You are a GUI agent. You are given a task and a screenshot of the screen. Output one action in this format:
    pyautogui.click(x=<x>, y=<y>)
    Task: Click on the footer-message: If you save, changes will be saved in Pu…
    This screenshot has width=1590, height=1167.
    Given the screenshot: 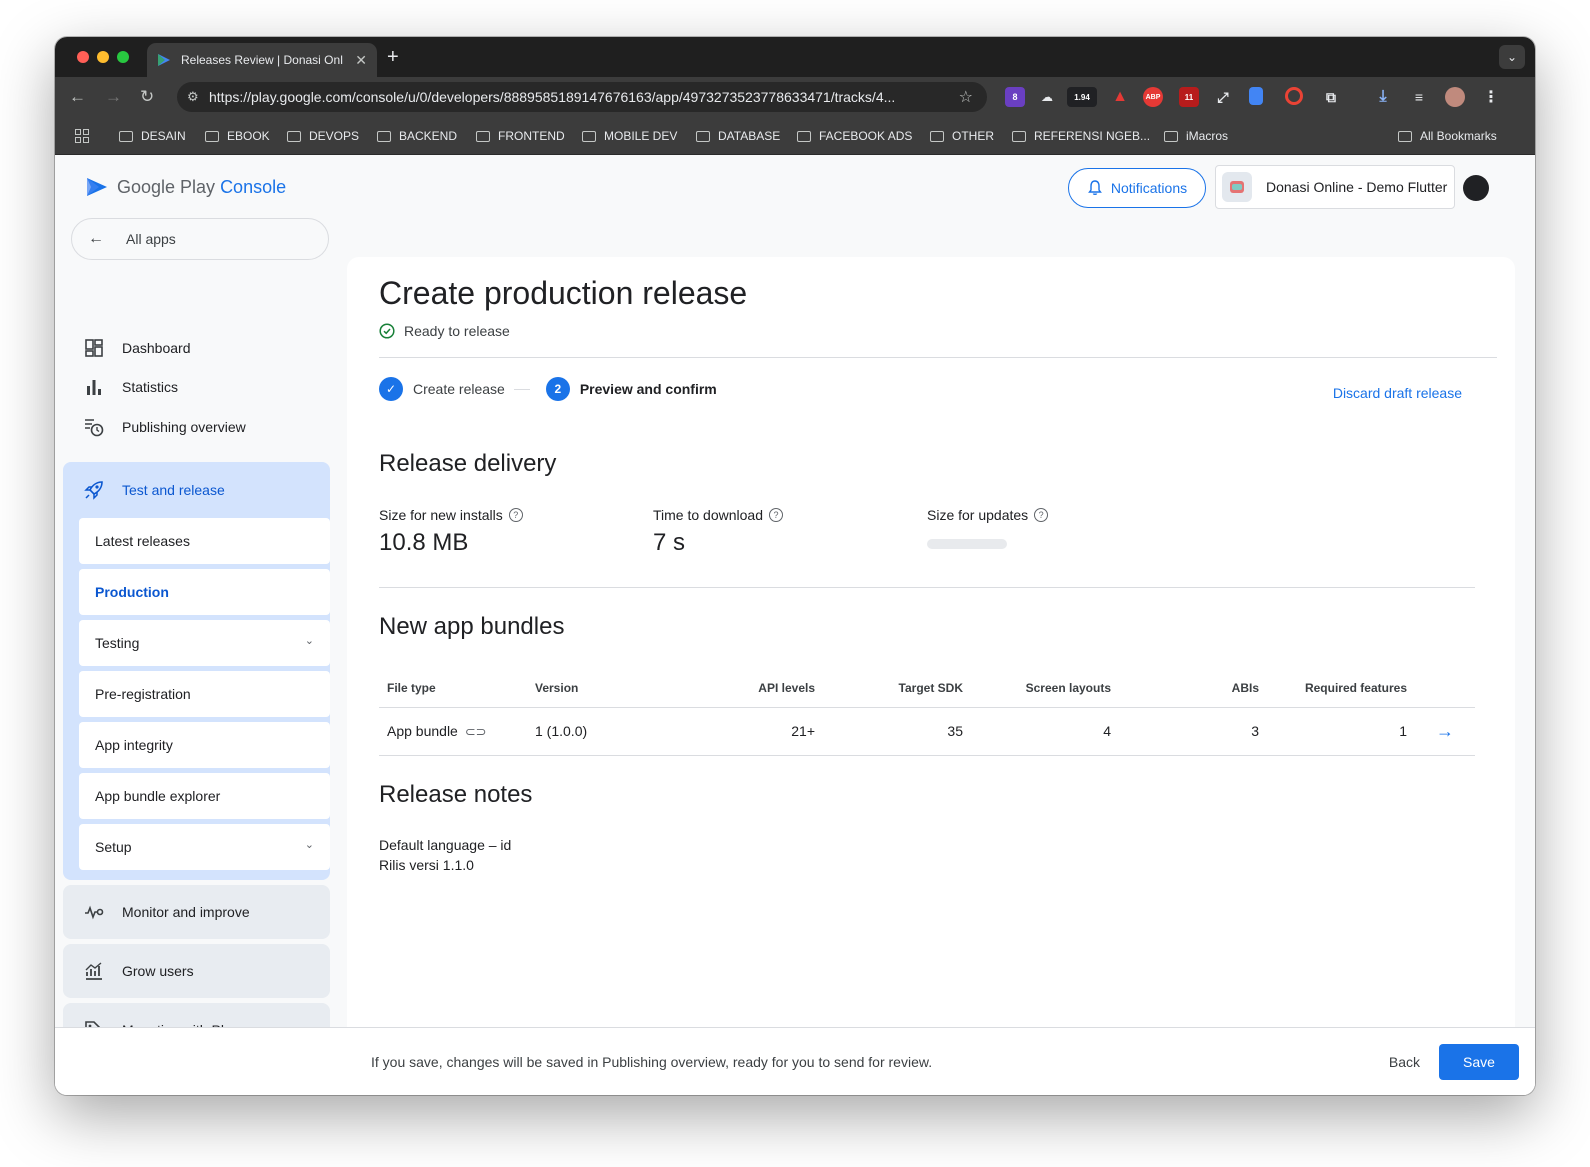 What is the action you would take?
    pyautogui.click(x=652, y=1062)
    